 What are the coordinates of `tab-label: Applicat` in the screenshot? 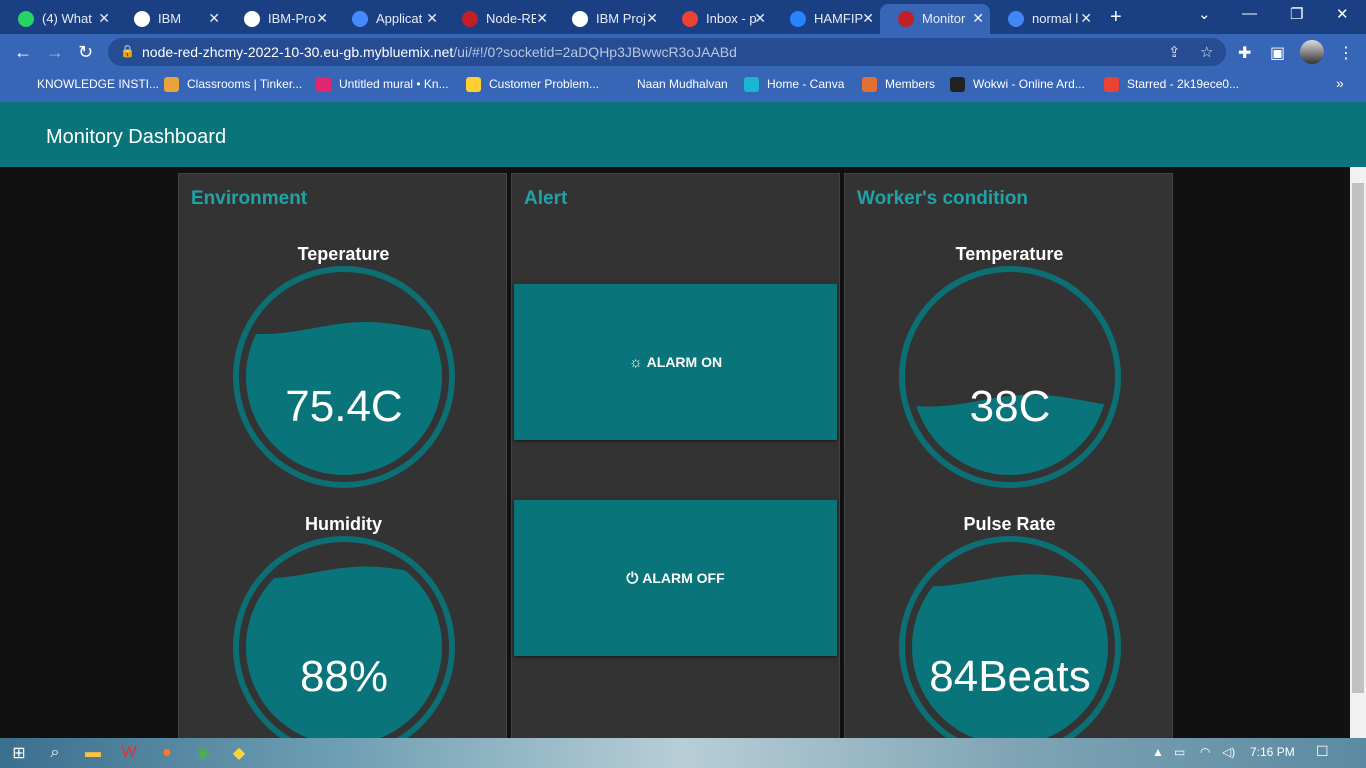 It's located at (399, 18).